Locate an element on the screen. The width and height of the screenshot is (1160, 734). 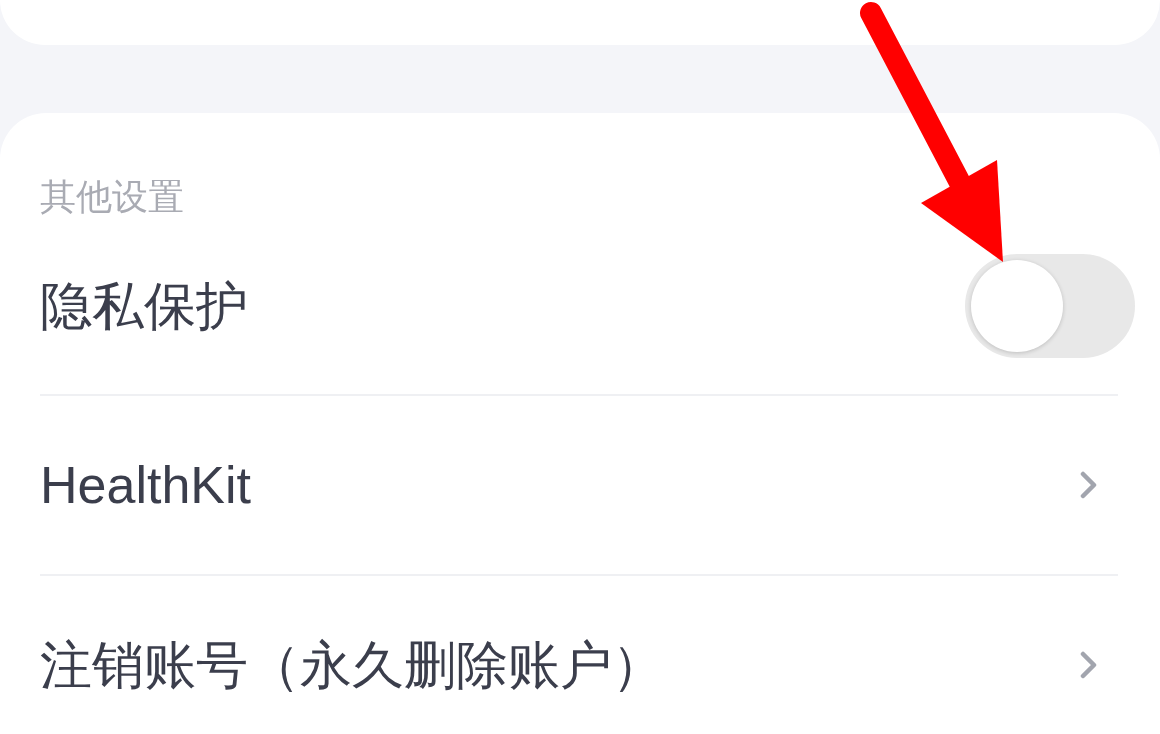
section-title: 其他设置 is located at coordinates (112, 196).